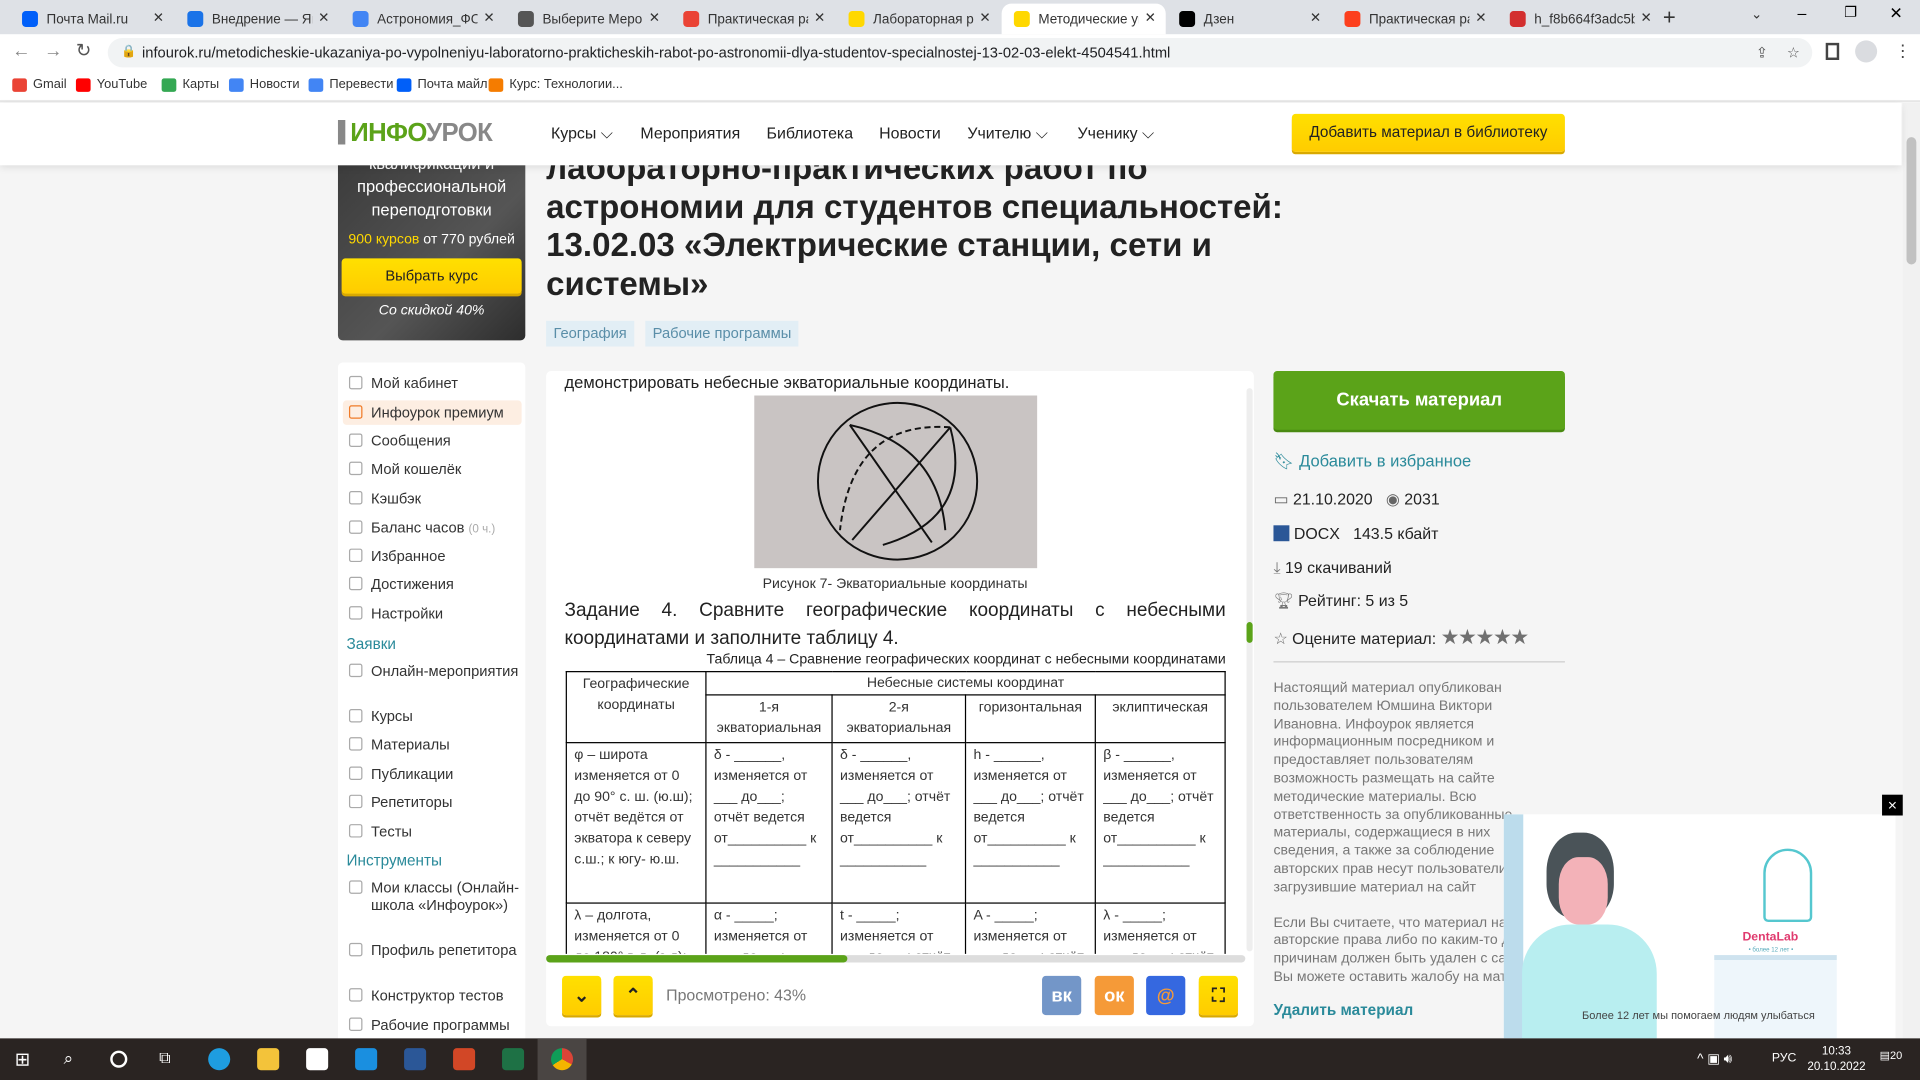 The width and height of the screenshot is (1920, 1080). I want to click on viewer-scroll-thumb, so click(1249, 632).